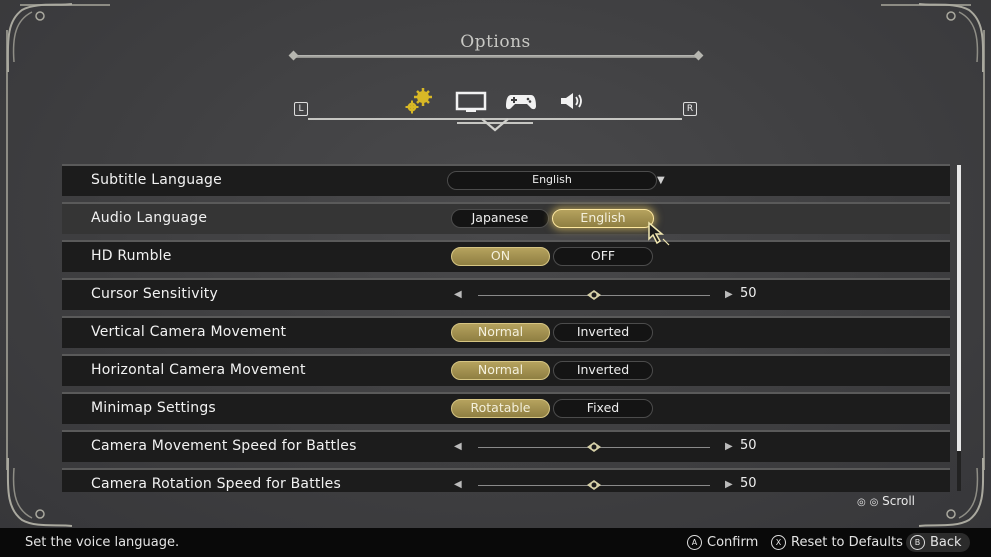  What do you see at coordinates (694, 542) in the screenshot?
I see `a-button-icon: A` at bounding box center [694, 542].